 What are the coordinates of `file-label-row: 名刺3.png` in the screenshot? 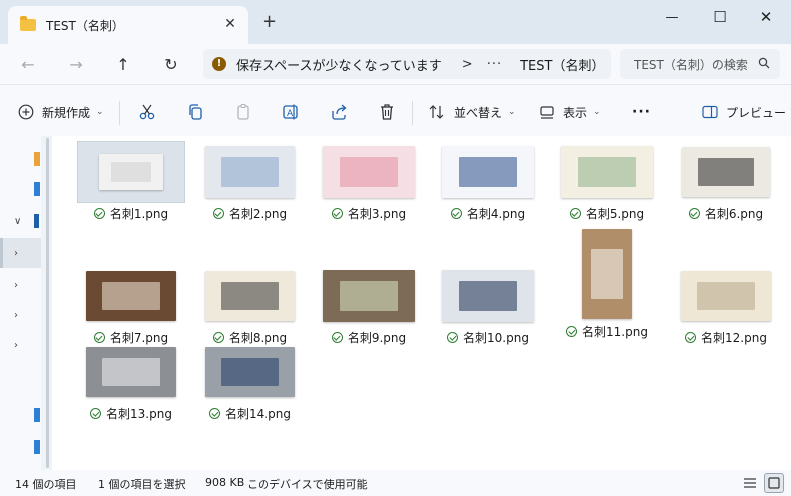 It's located at (369, 213).